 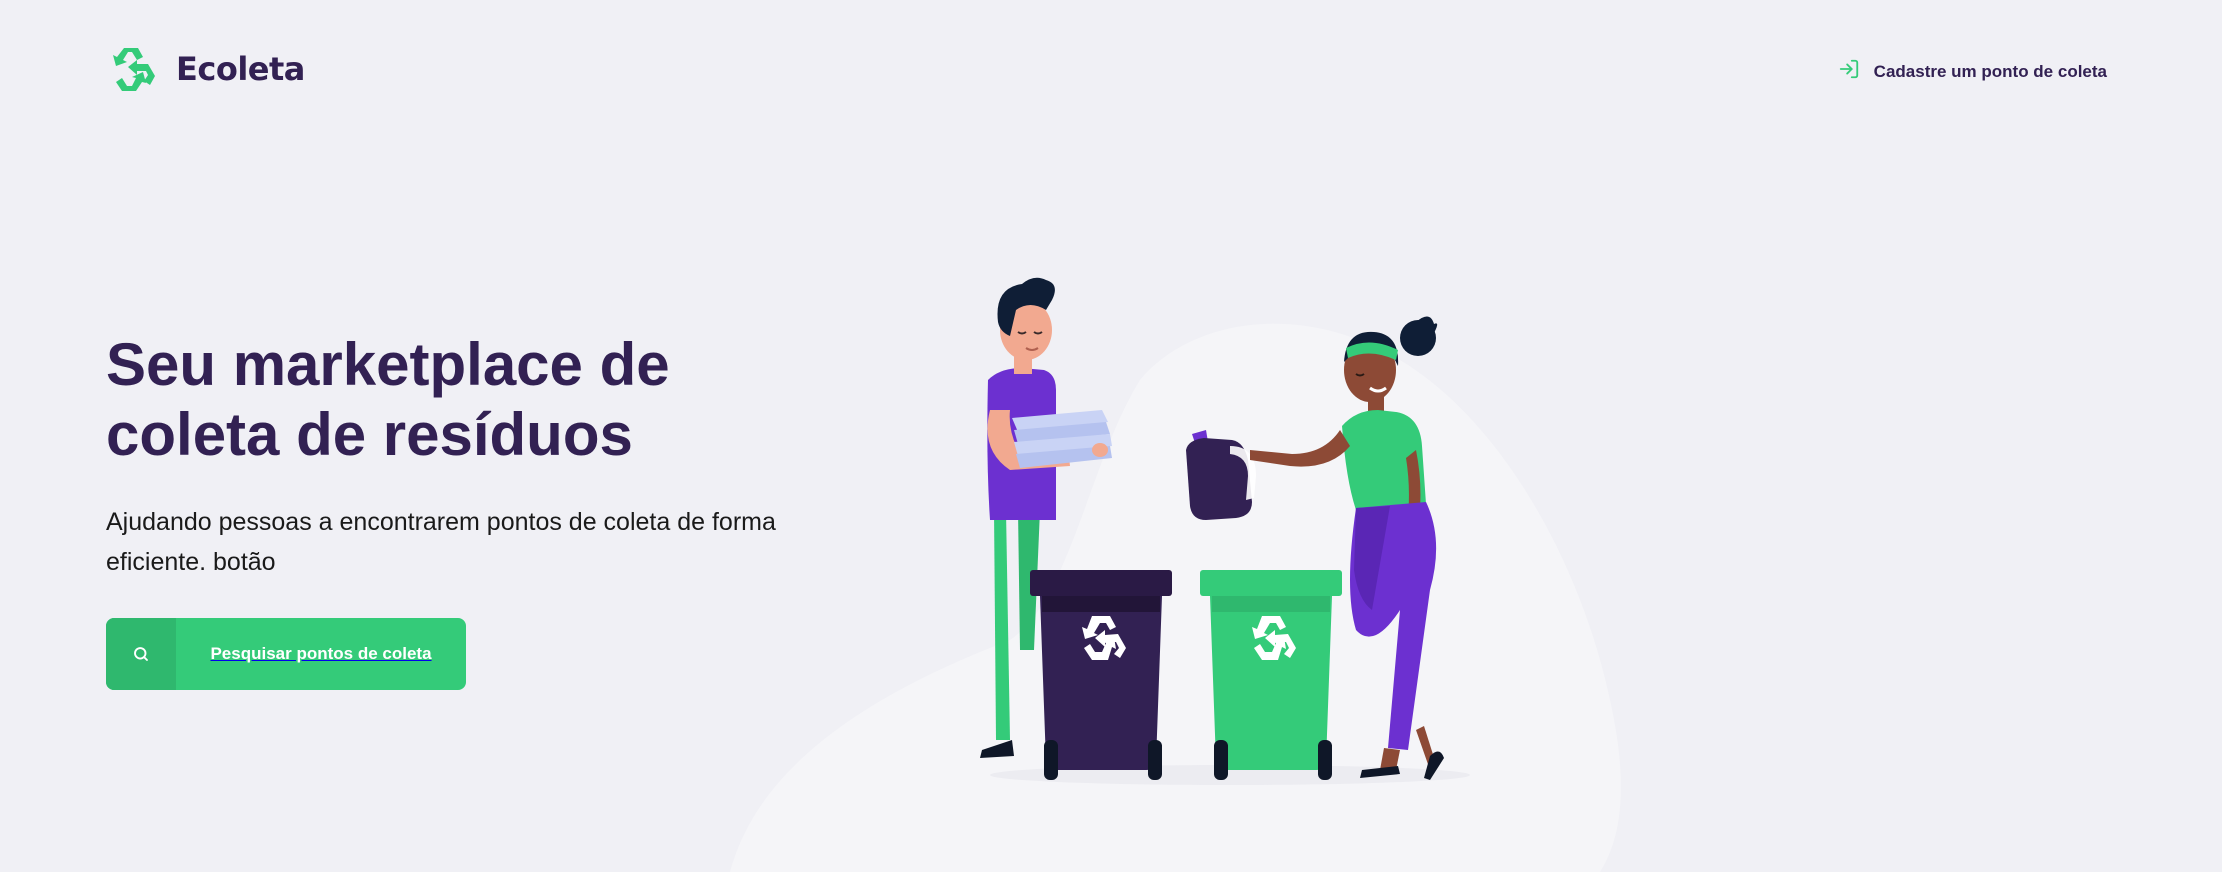 I want to click on register-point-link: Cadastre um ponto de coleta, so click(x=1972, y=71).